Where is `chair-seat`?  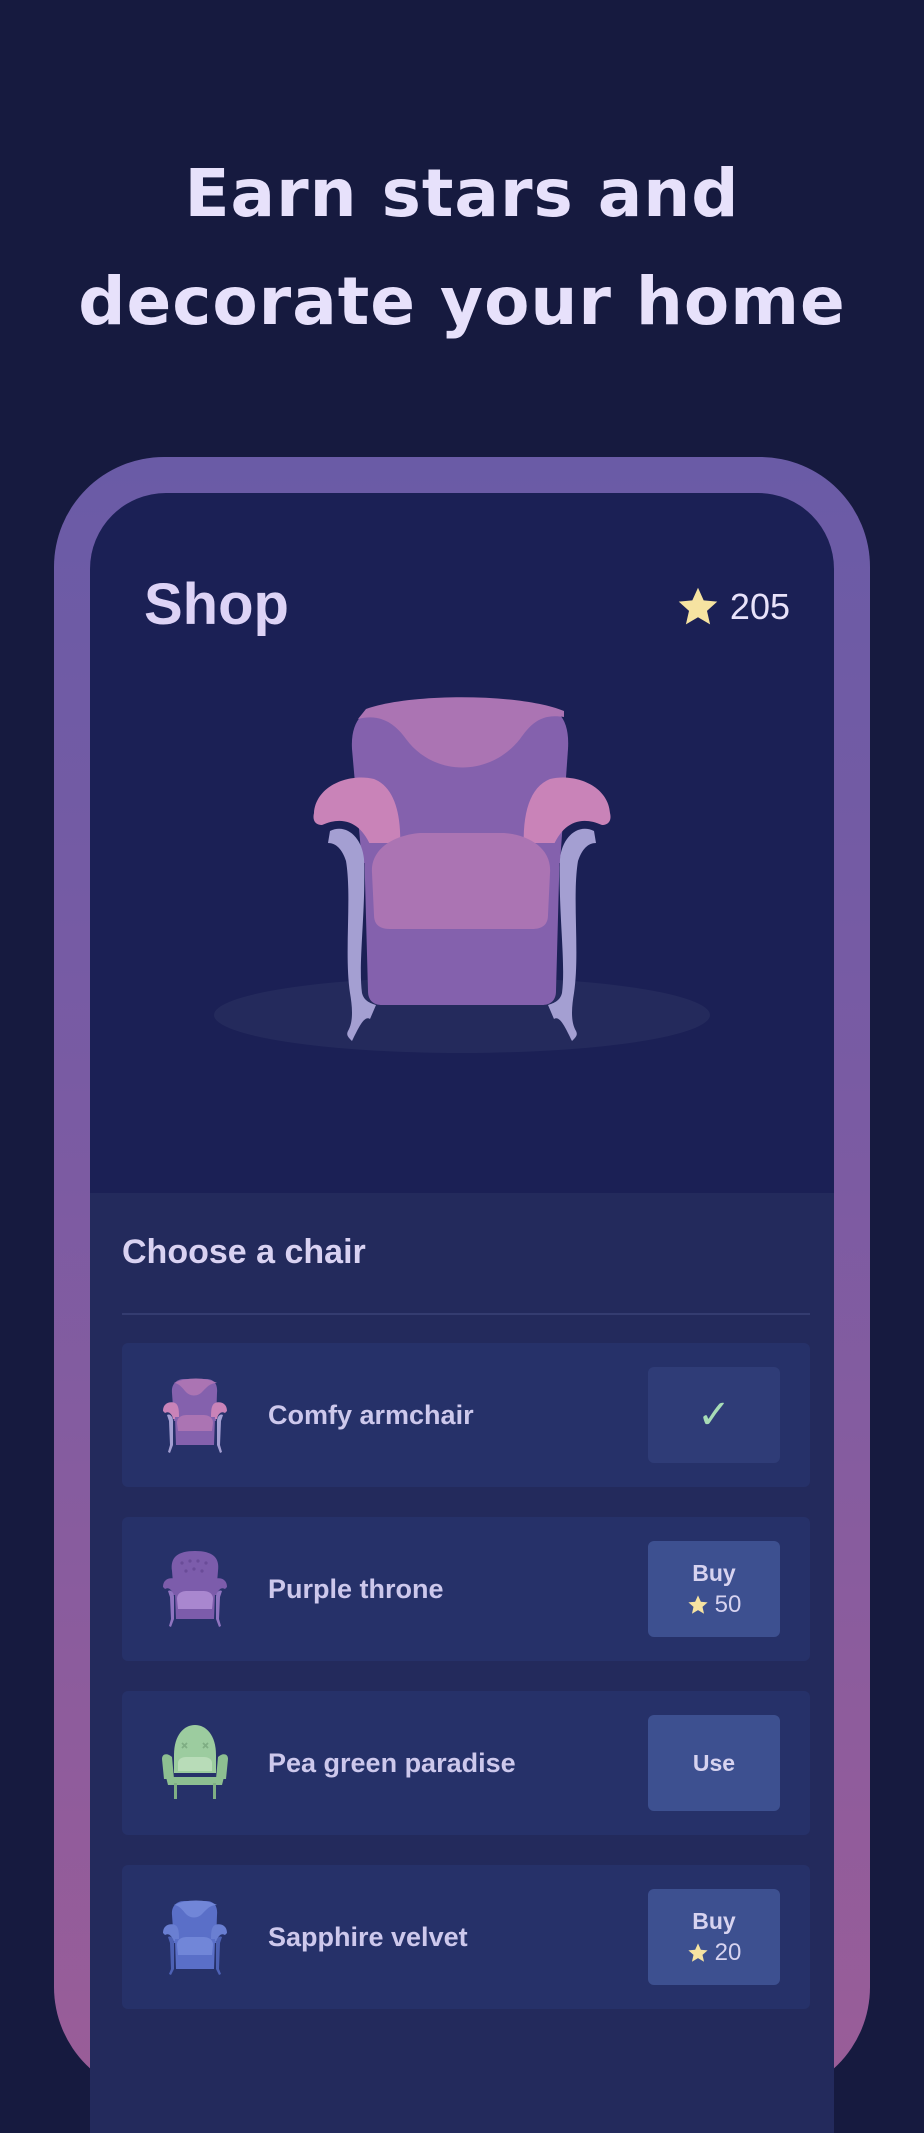
chair-seat is located at coordinates (461, 881).